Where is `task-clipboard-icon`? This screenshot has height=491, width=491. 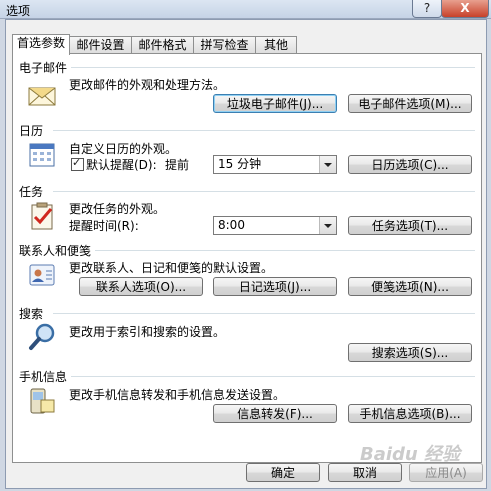 task-clipboard-icon is located at coordinates (42, 216).